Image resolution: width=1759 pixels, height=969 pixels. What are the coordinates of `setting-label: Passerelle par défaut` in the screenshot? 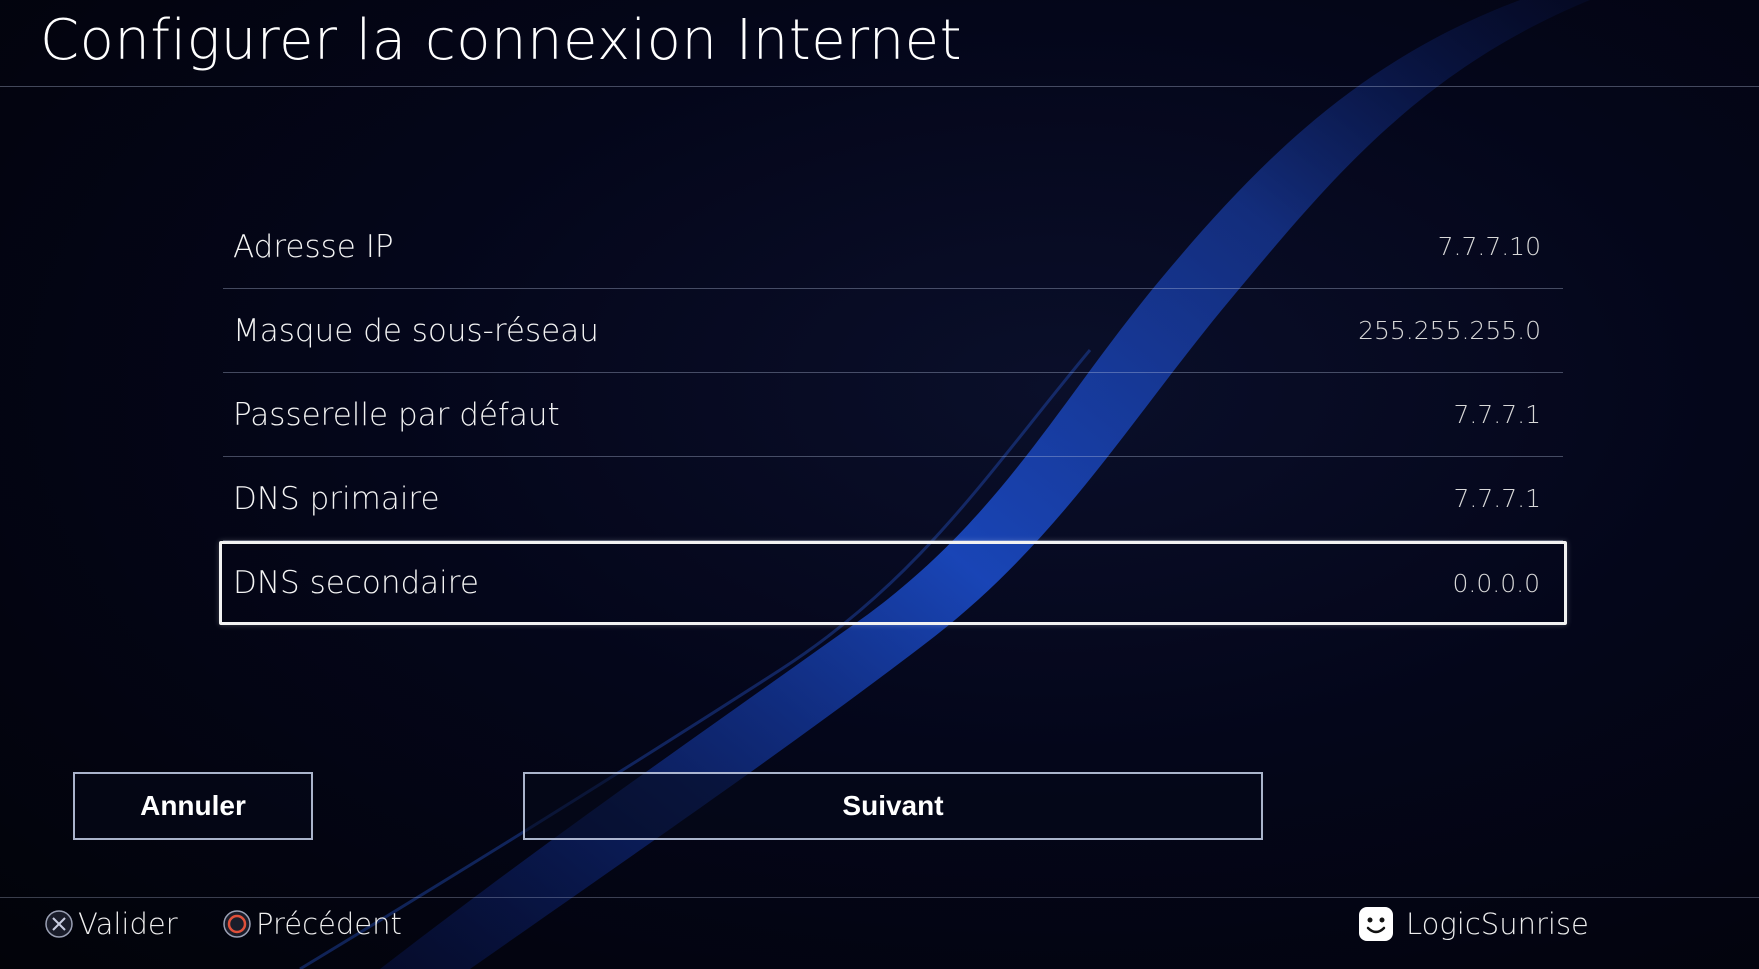 It's located at (396, 414).